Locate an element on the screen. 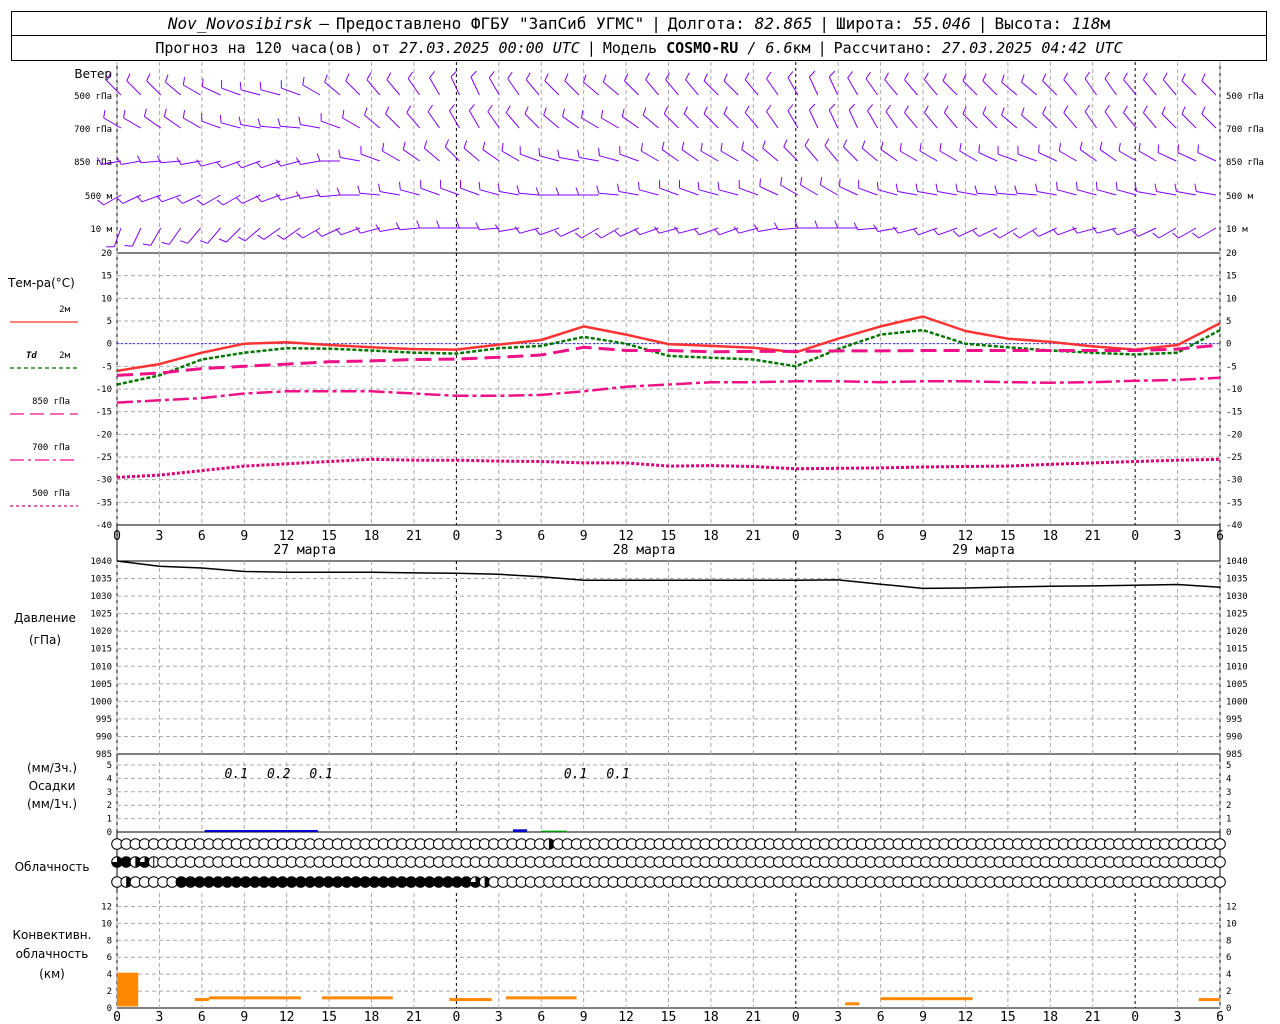  conv-tick-left: 6 is located at coordinates (109, 958).